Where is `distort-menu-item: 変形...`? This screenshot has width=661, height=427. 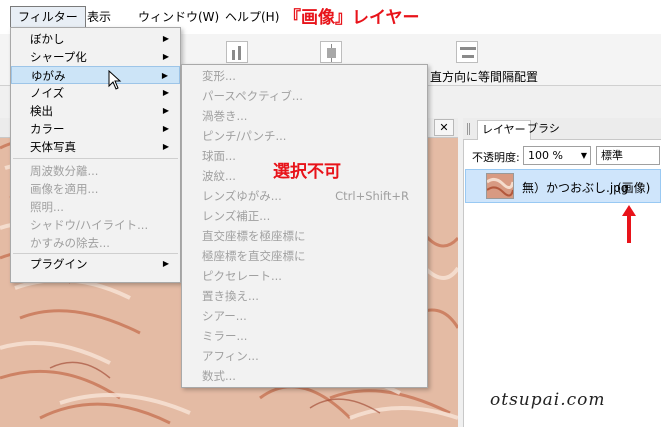
distort-menu-item: 変形... is located at coordinates (304, 76).